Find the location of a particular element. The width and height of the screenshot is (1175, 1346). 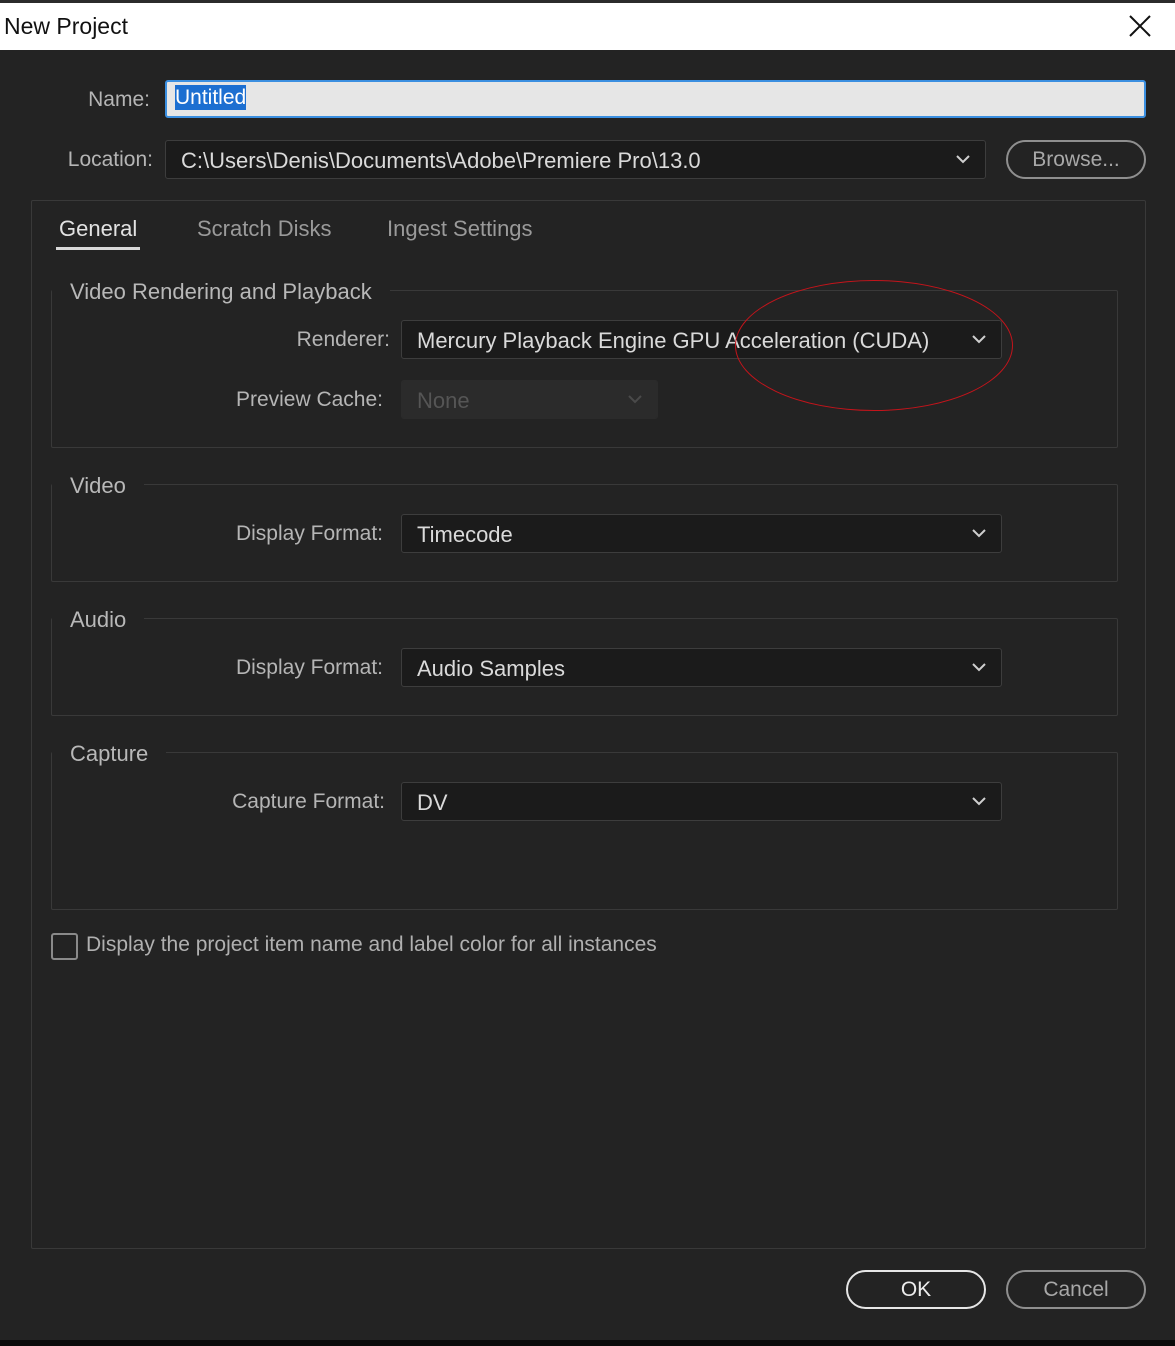

video-display-format-value: Timecode is located at coordinates (465, 534).